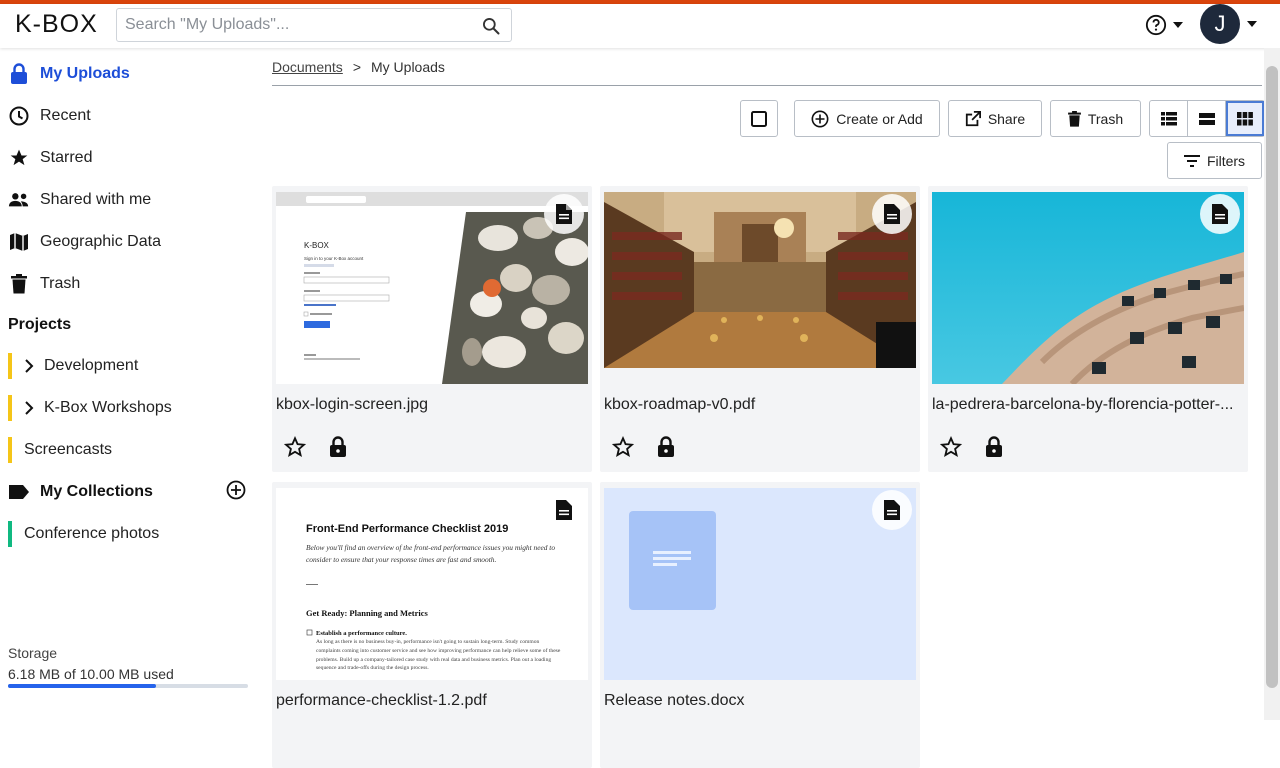  I want to click on sidebar-item-recent: Recent, so click(49, 116).